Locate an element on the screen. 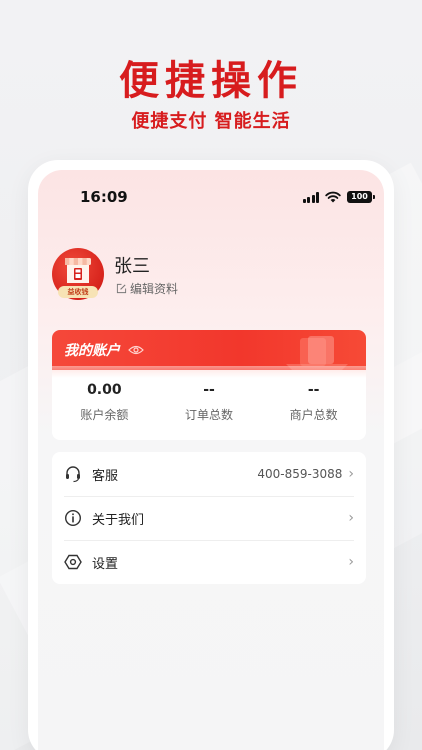 The image size is (422, 750). avatar: 益收钱 is located at coordinates (78, 274).